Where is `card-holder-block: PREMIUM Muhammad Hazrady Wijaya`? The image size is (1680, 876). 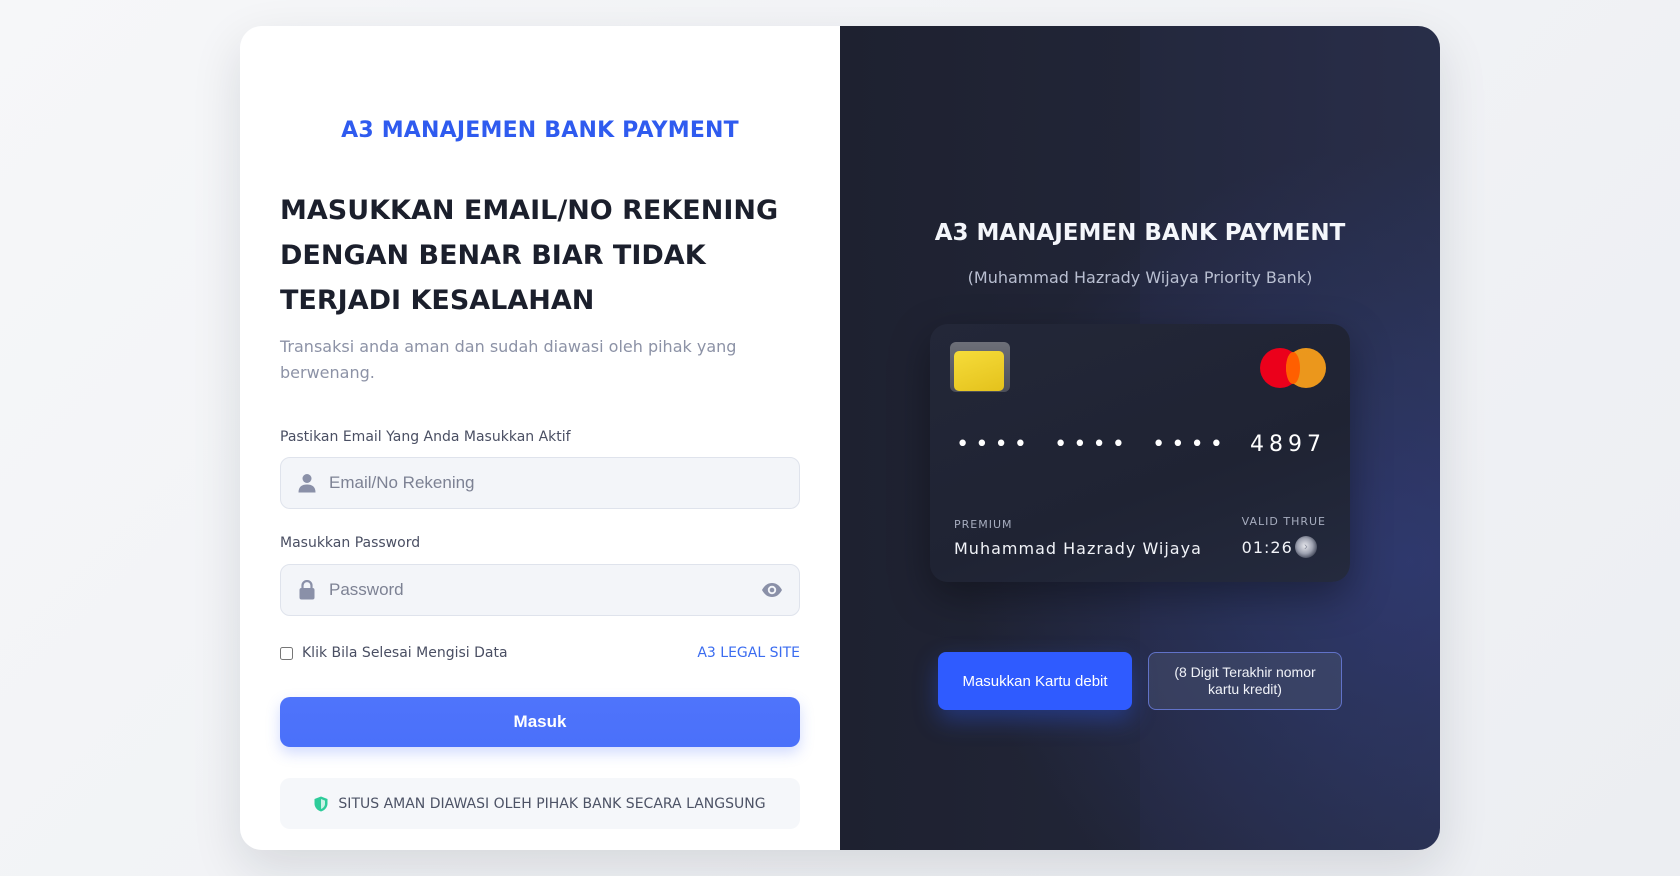
card-holder-block: PREMIUM Muhammad Hazrady Wijaya is located at coordinates (1078, 538).